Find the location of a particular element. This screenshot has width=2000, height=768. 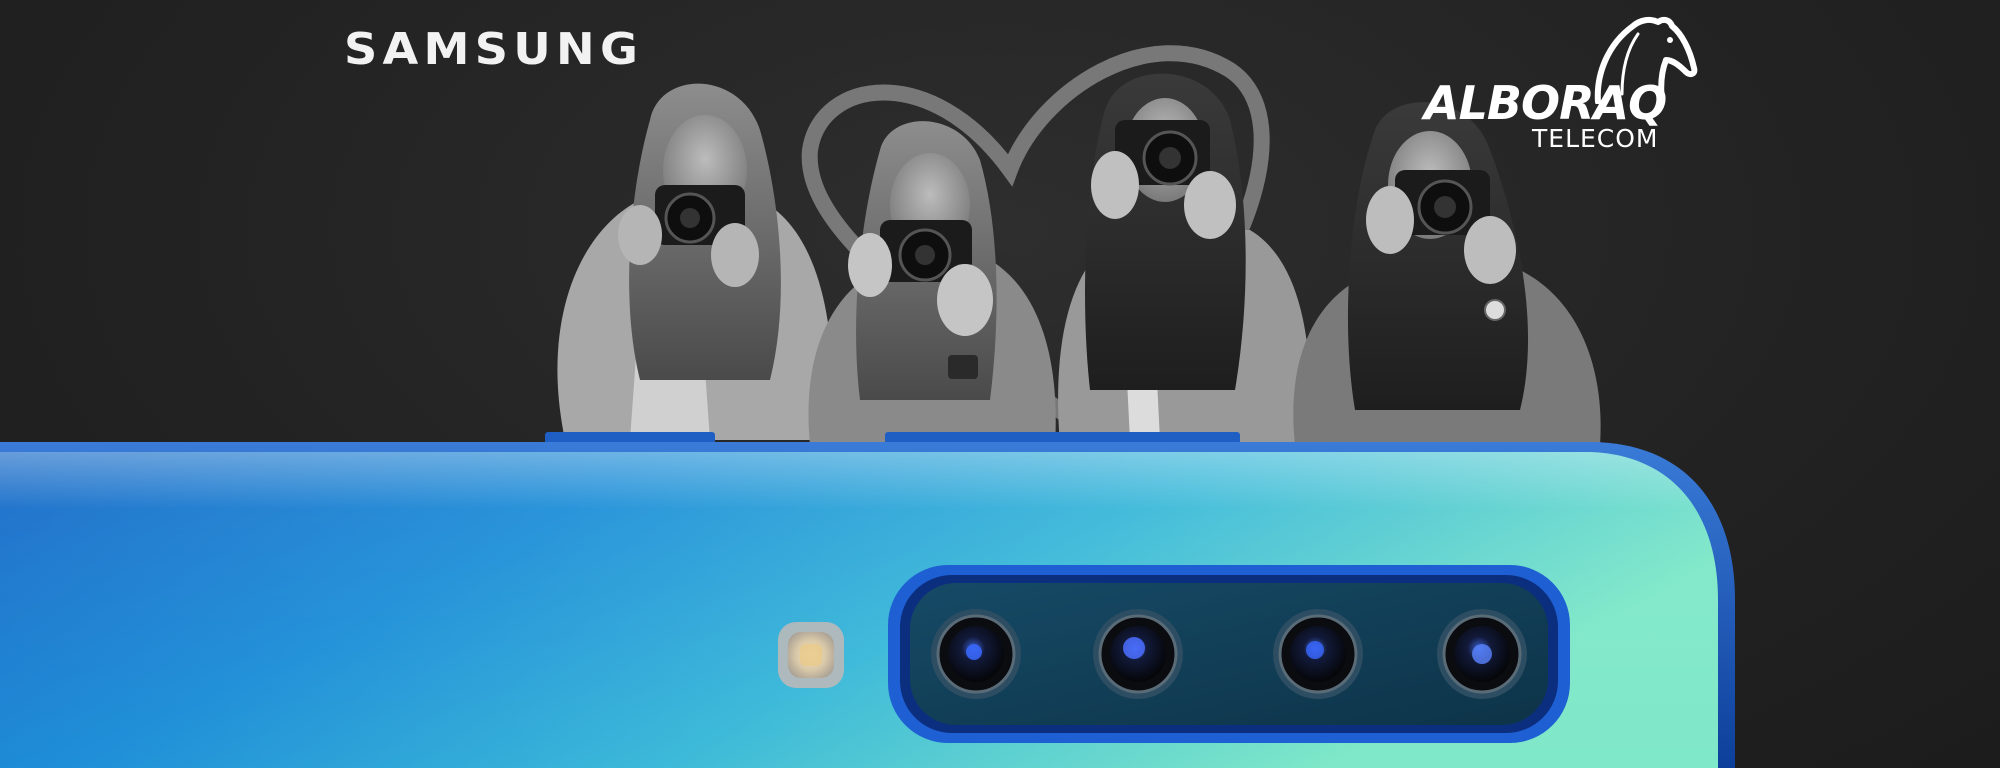

flash-icon is located at coordinates (811, 655).